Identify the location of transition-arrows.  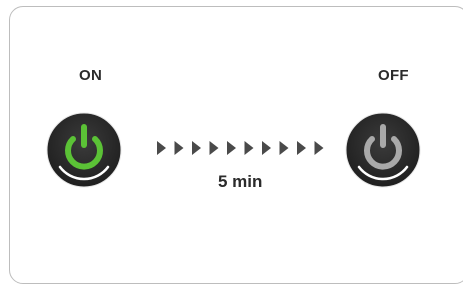
(247, 148).